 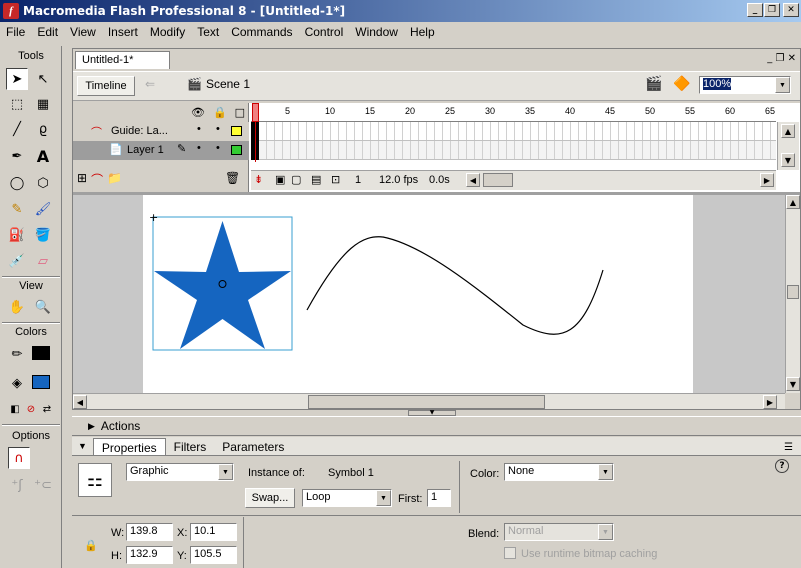 I want to click on edit-symbols-icon: 🔶, so click(x=681, y=84).